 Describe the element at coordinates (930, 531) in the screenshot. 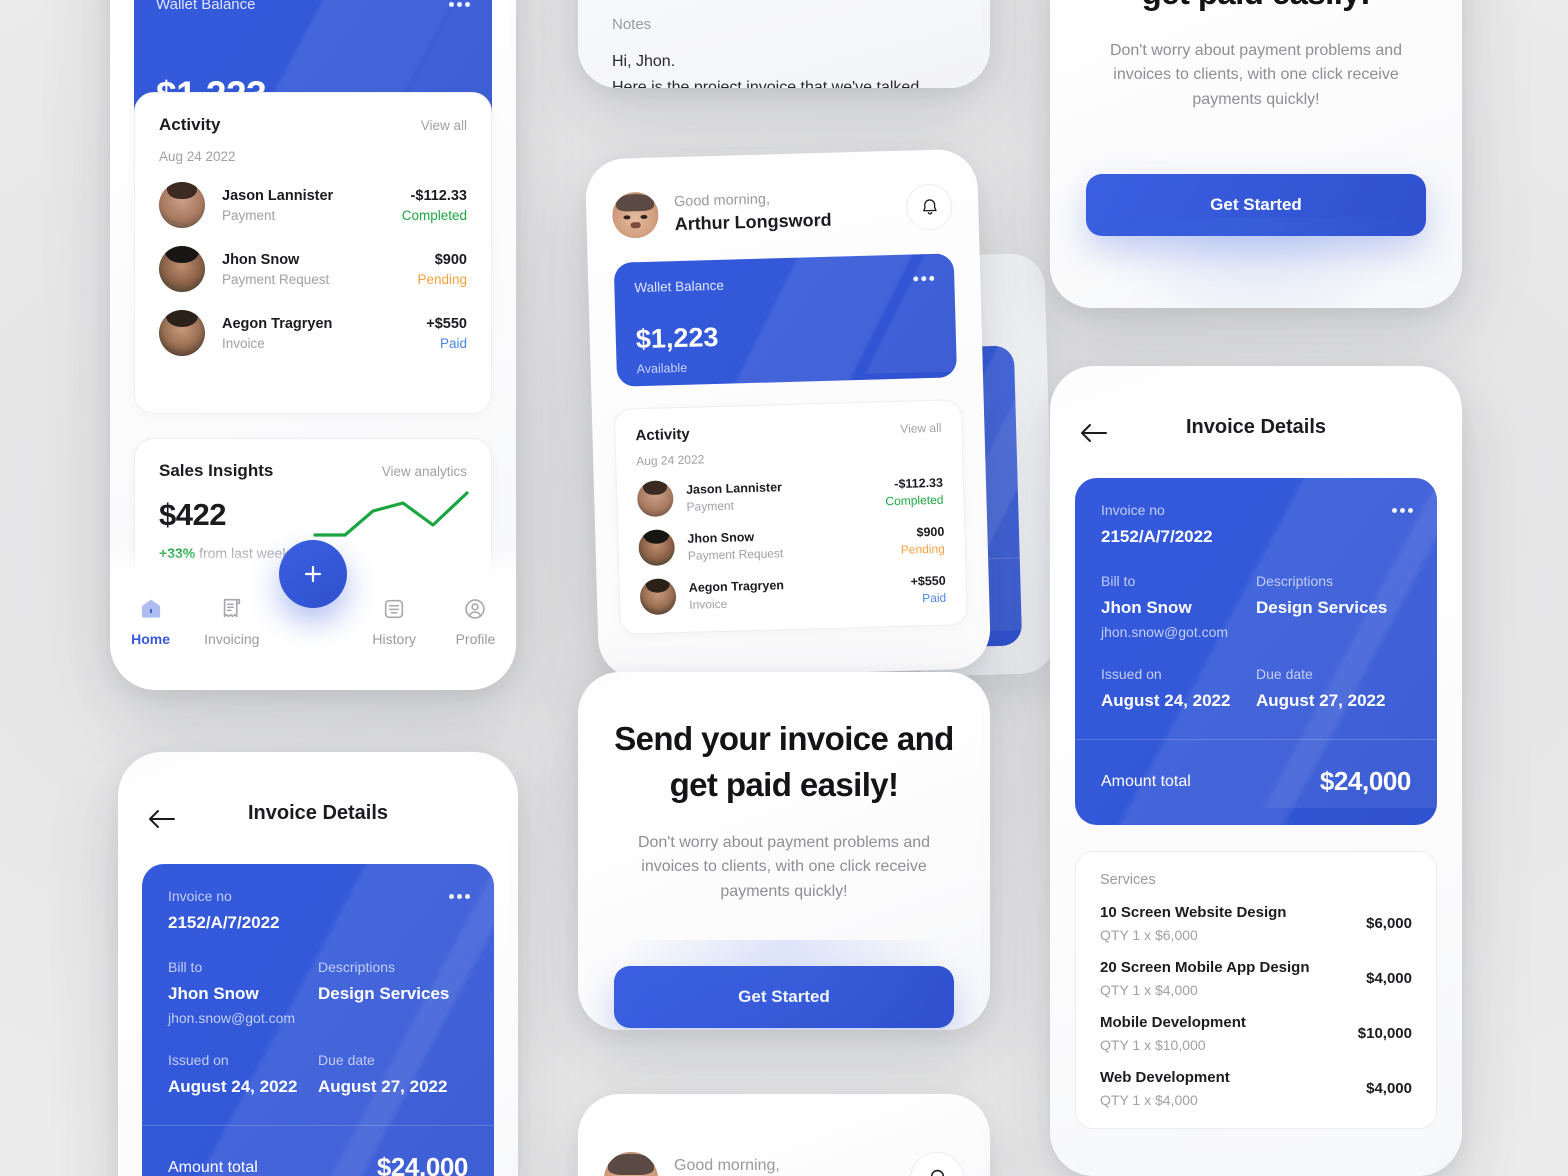

I see `activity-amount: $900` at that location.